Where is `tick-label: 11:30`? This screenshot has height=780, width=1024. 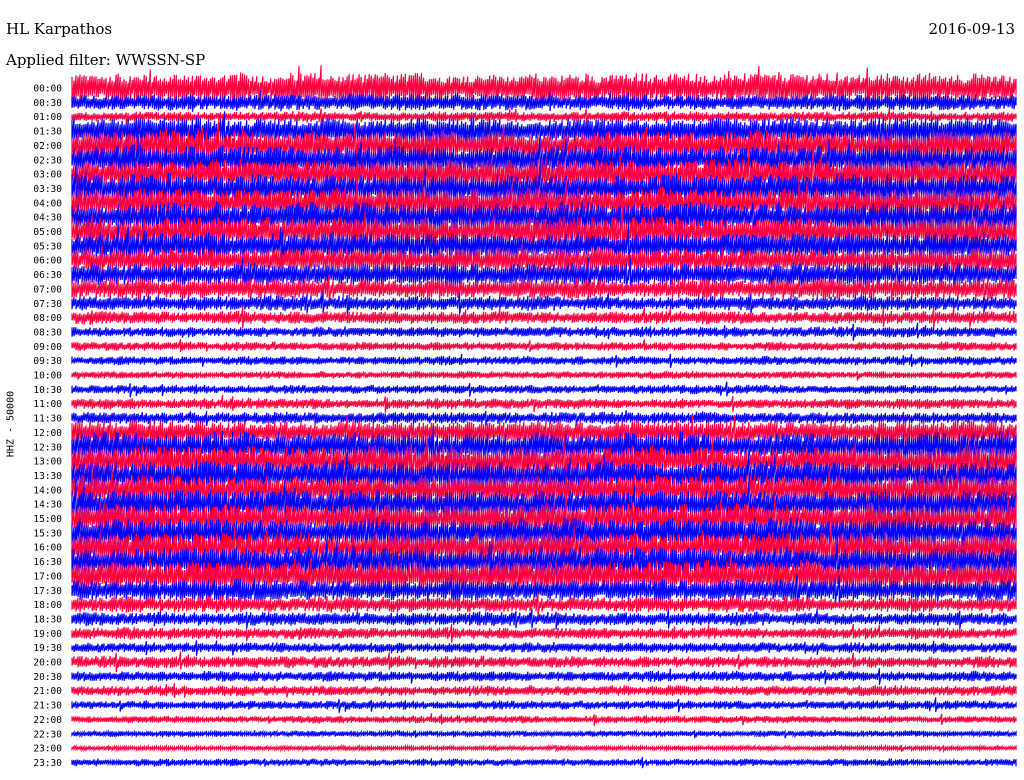
tick-label: 11:30 is located at coordinates (47, 419).